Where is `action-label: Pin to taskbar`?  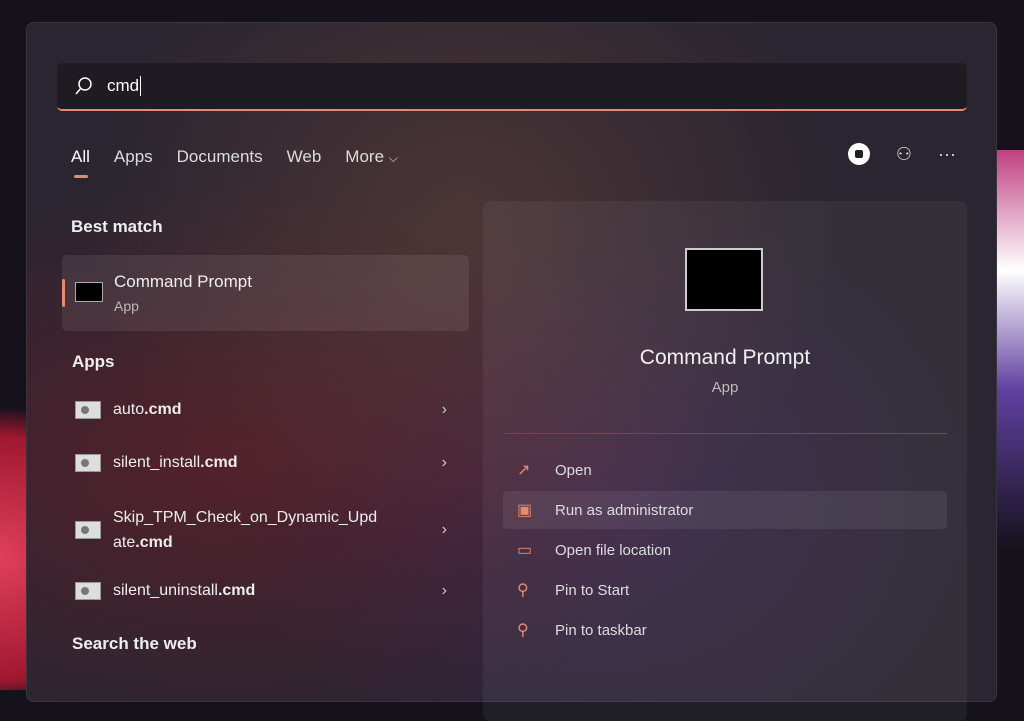
action-label: Pin to taskbar is located at coordinates (601, 630).